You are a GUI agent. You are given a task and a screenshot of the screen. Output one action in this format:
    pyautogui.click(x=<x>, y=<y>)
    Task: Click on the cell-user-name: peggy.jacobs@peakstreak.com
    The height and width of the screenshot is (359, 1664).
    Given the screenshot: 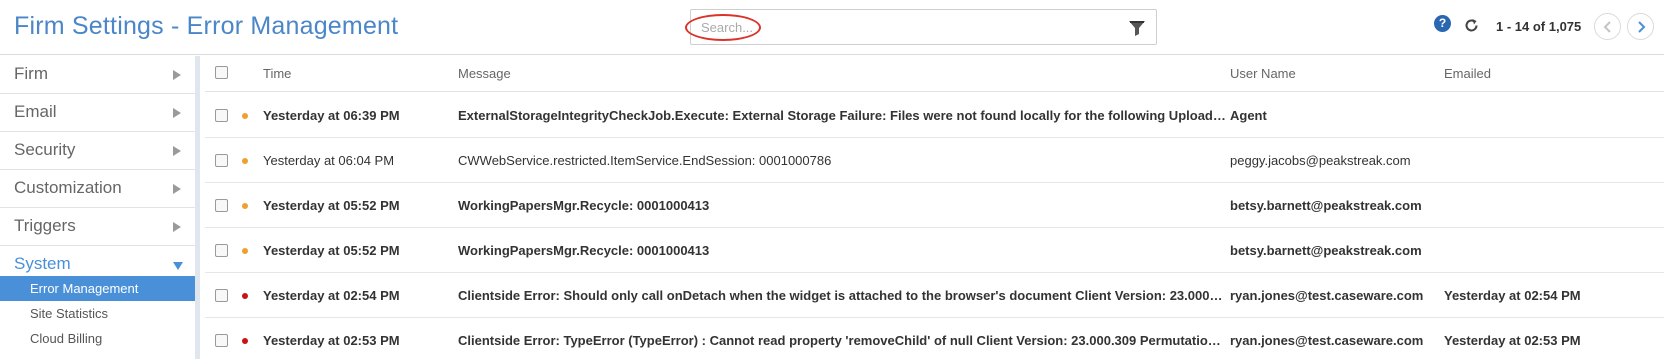 What is the action you would take?
    pyautogui.click(x=1320, y=160)
    